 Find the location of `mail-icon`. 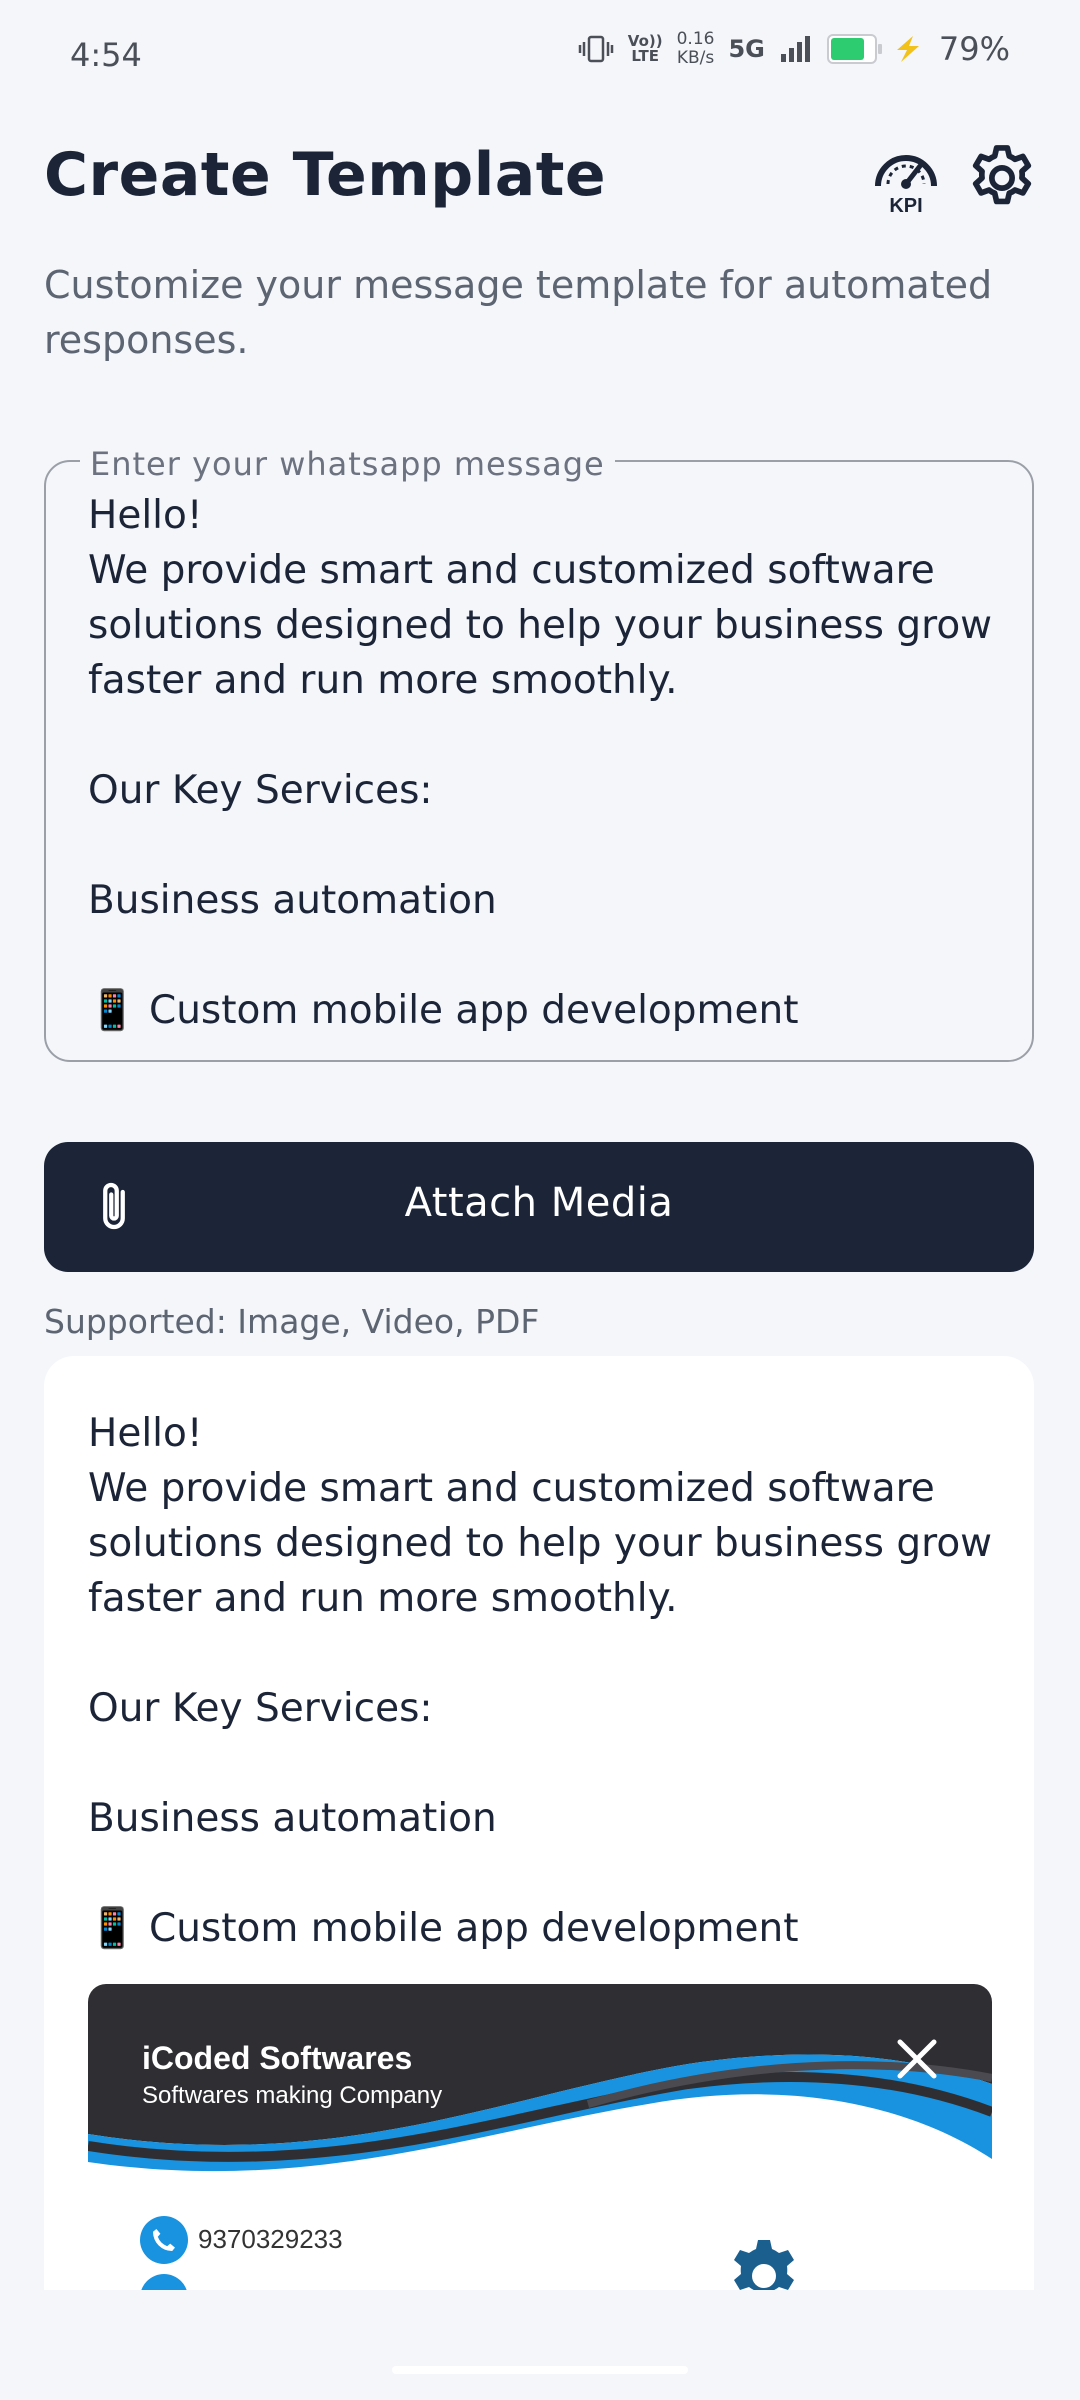

mail-icon is located at coordinates (164, 2282).